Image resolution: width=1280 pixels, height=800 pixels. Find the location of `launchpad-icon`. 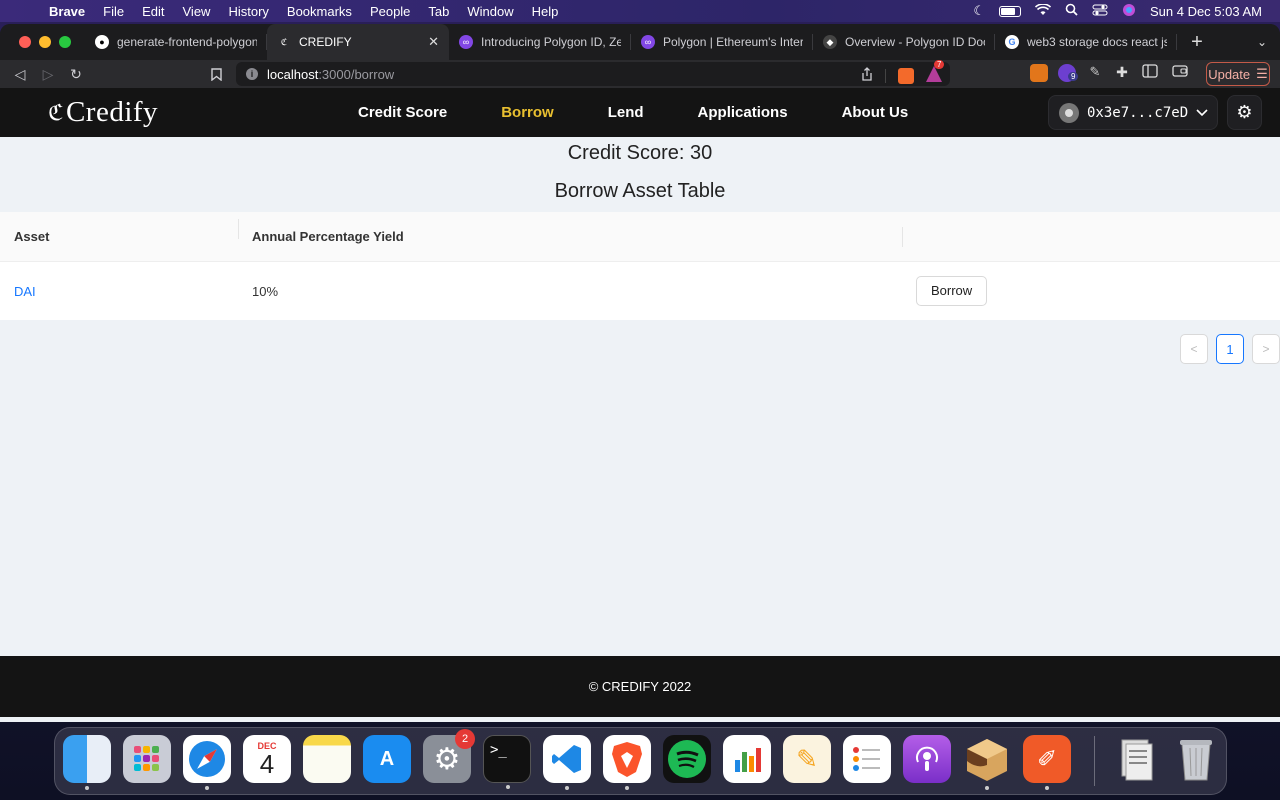

launchpad-icon is located at coordinates (147, 759).